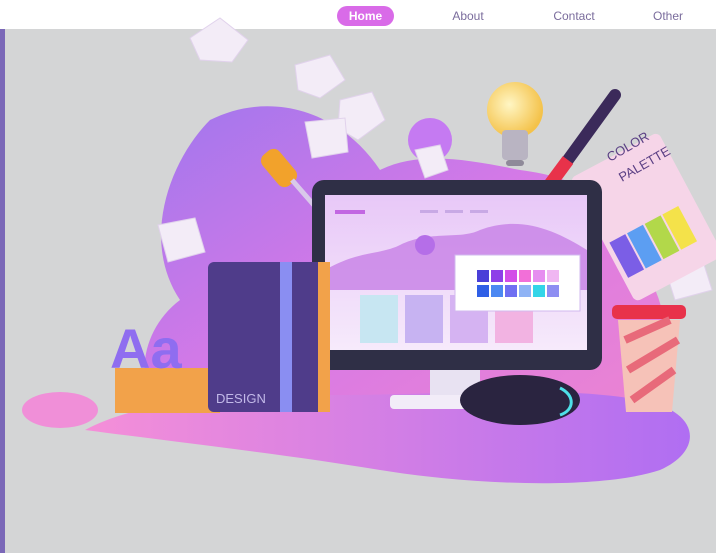  Describe the element at coordinates (515, 124) in the screenshot. I see `lightbulb-icon` at that location.